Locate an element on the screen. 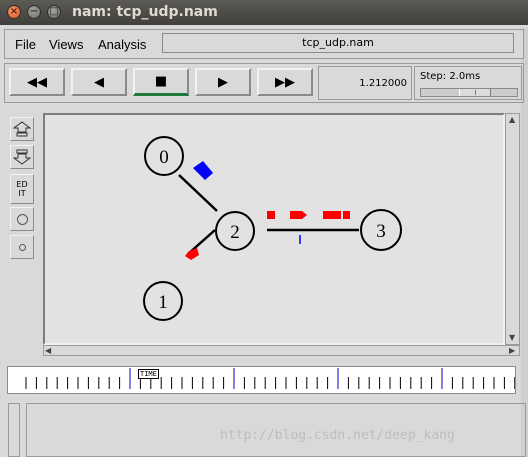 The height and width of the screenshot is (457, 528). zoom-in-icon is located at coordinates (22, 129).